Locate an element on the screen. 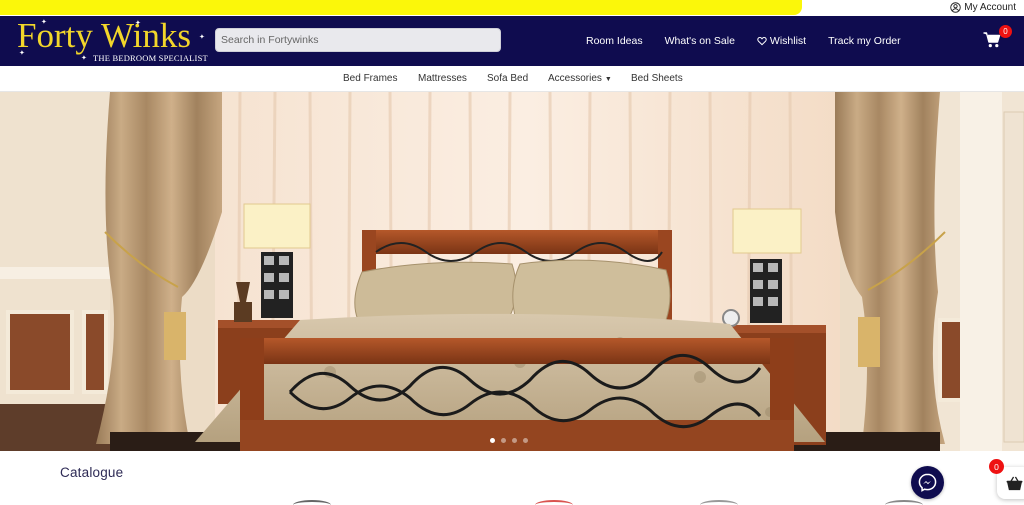 This screenshot has height=505, width=1024. header-cart-button: 0 is located at coordinates (997, 37).